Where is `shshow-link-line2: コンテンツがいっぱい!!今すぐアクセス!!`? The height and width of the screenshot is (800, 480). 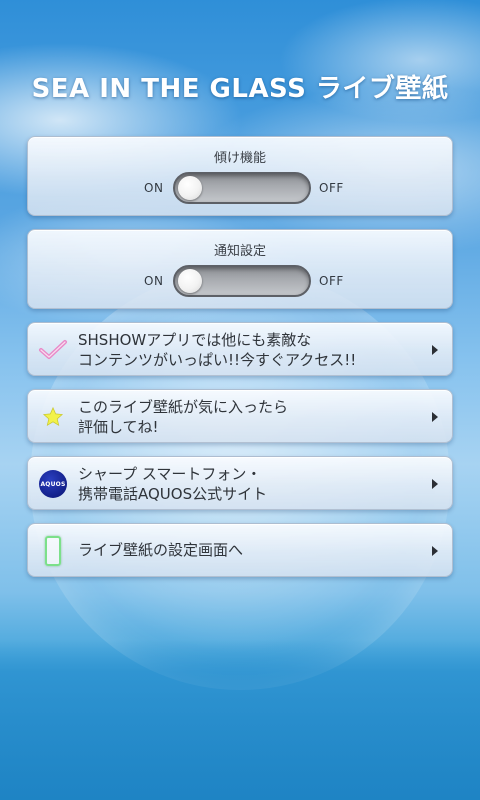 shshow-link-line2: コンテンツがいっぱい!!今すぐアクセス!! is located at coordinates (217, 360).